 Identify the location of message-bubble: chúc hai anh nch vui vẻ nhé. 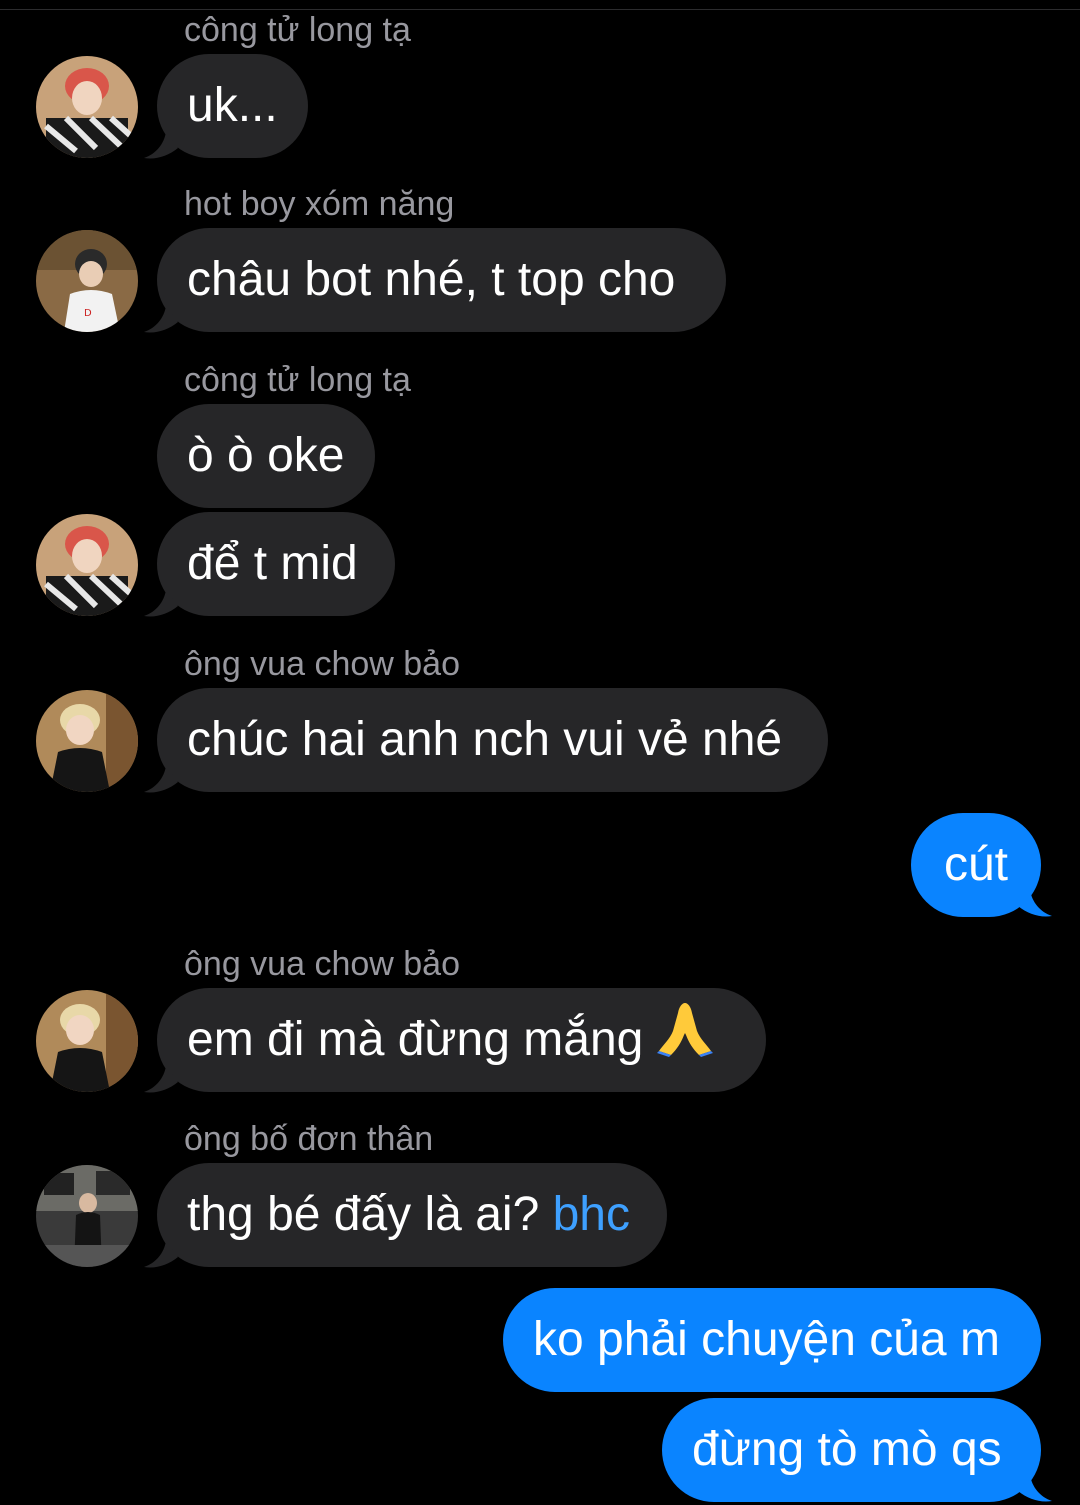
(492, 740).